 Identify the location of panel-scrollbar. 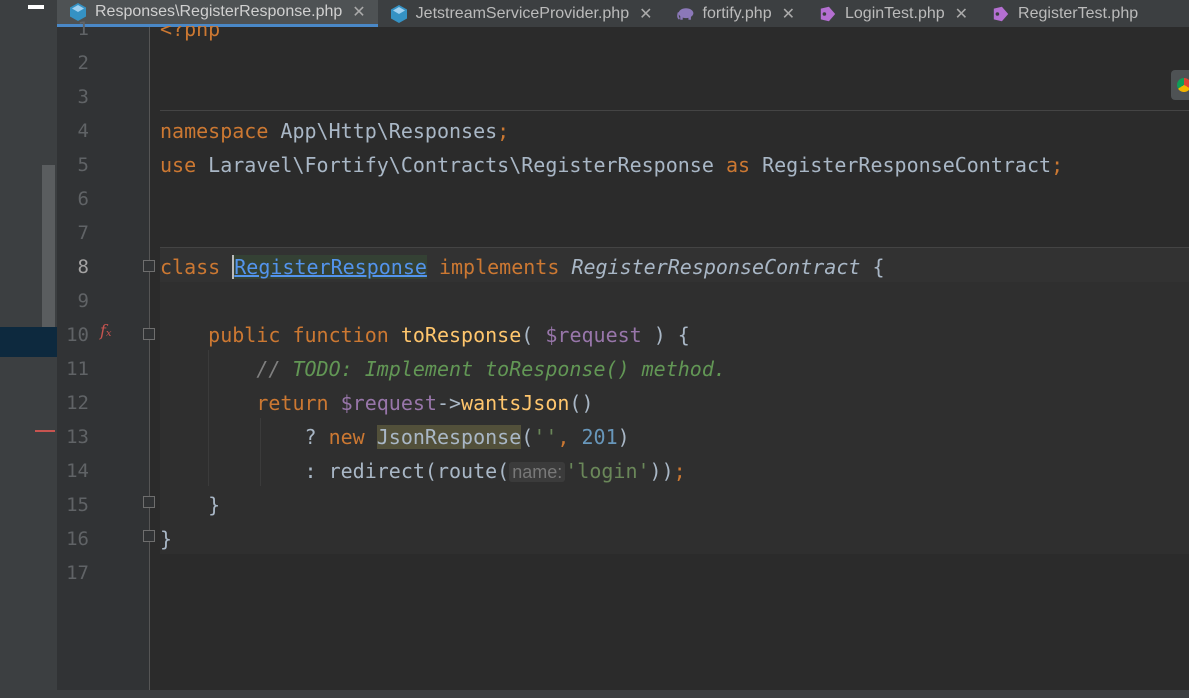
(48, 250).